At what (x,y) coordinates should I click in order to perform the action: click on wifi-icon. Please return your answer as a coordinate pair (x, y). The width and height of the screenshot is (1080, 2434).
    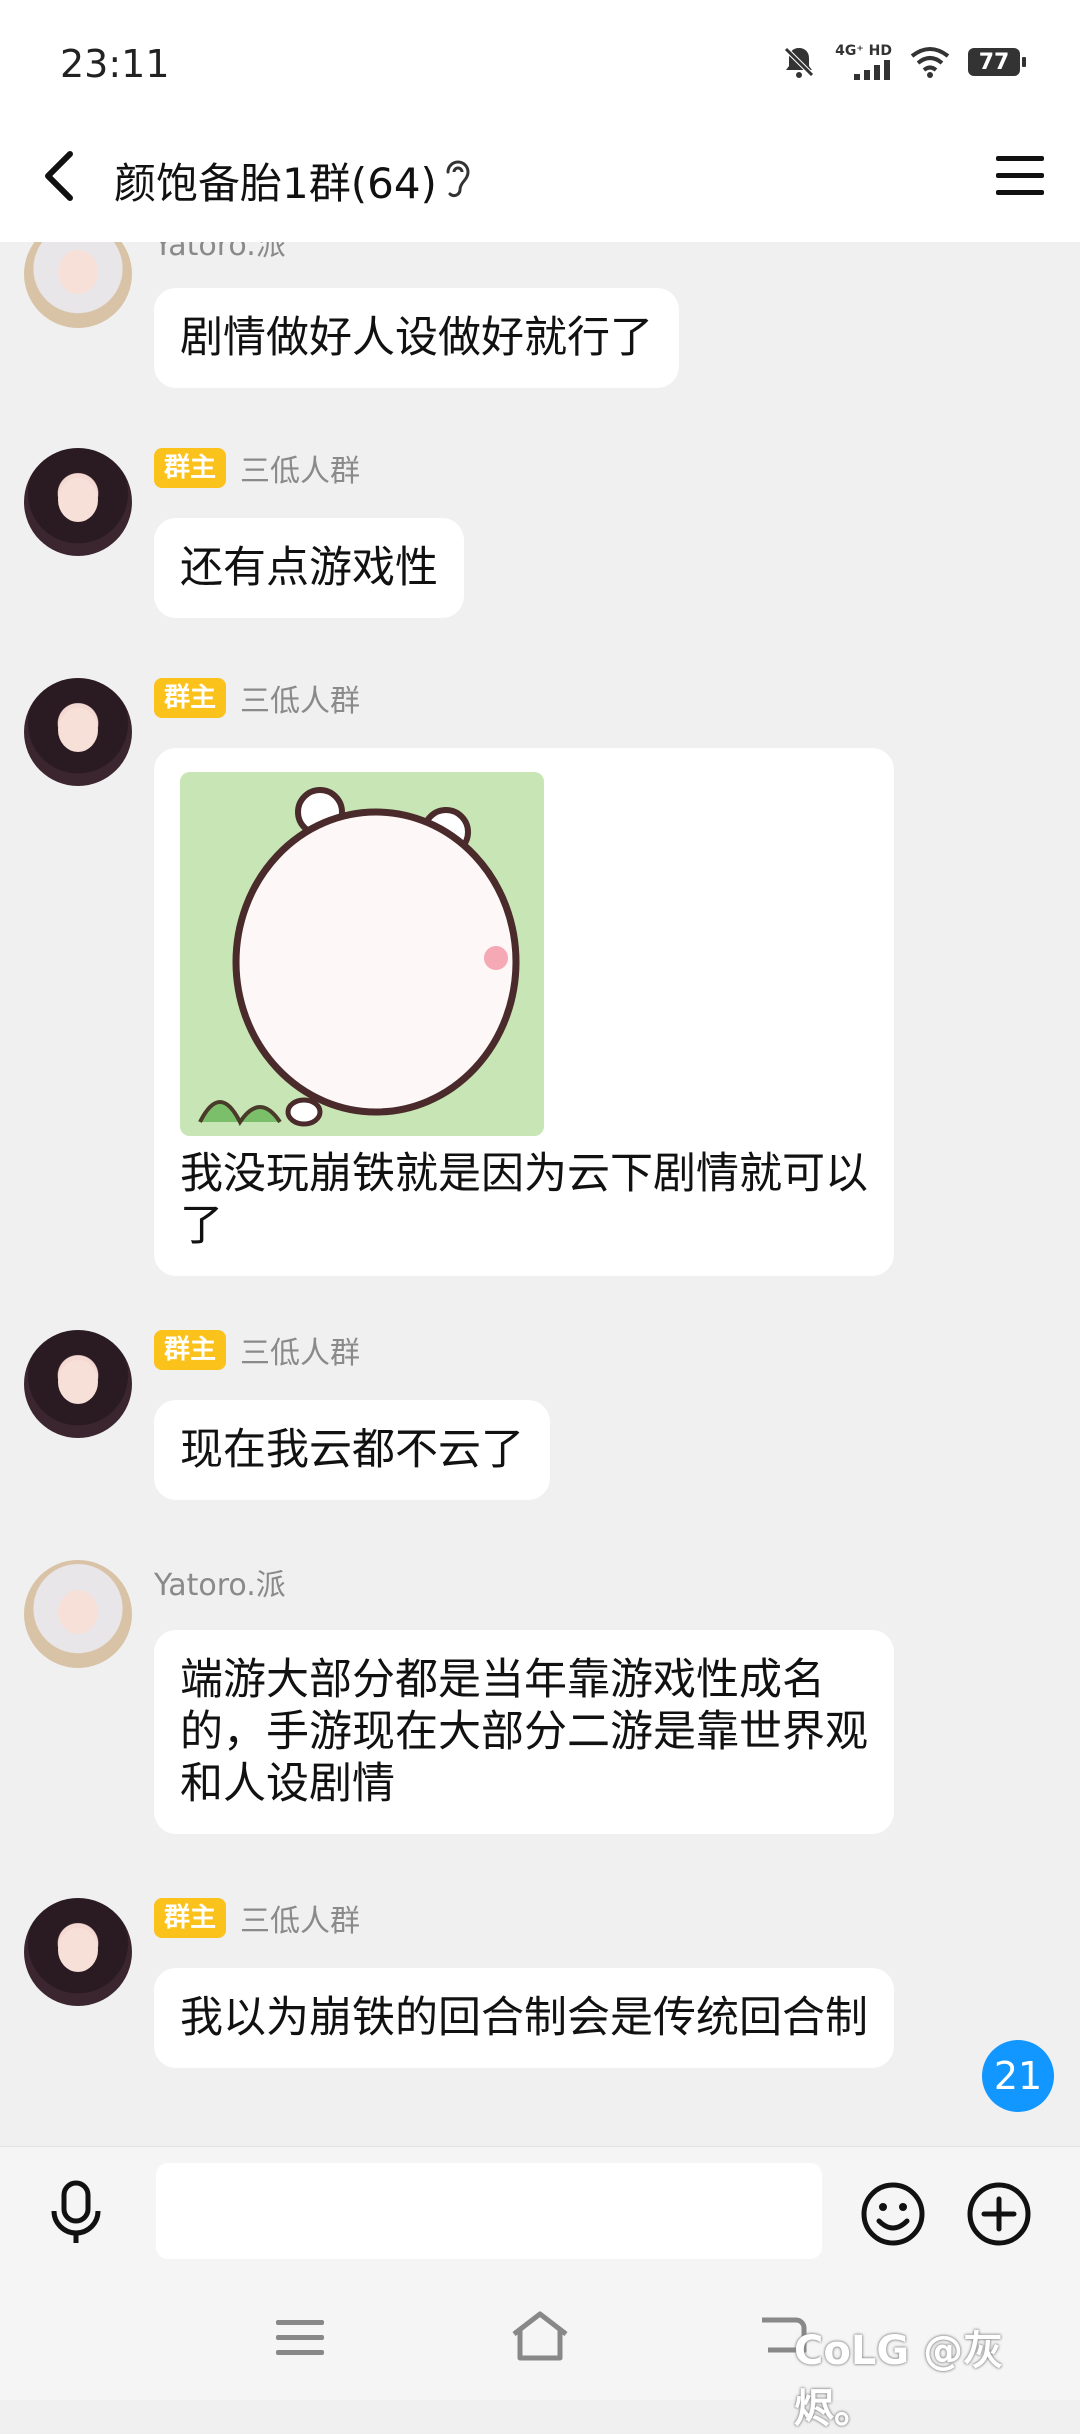
    Looking at the image, I should click on (930, 62).